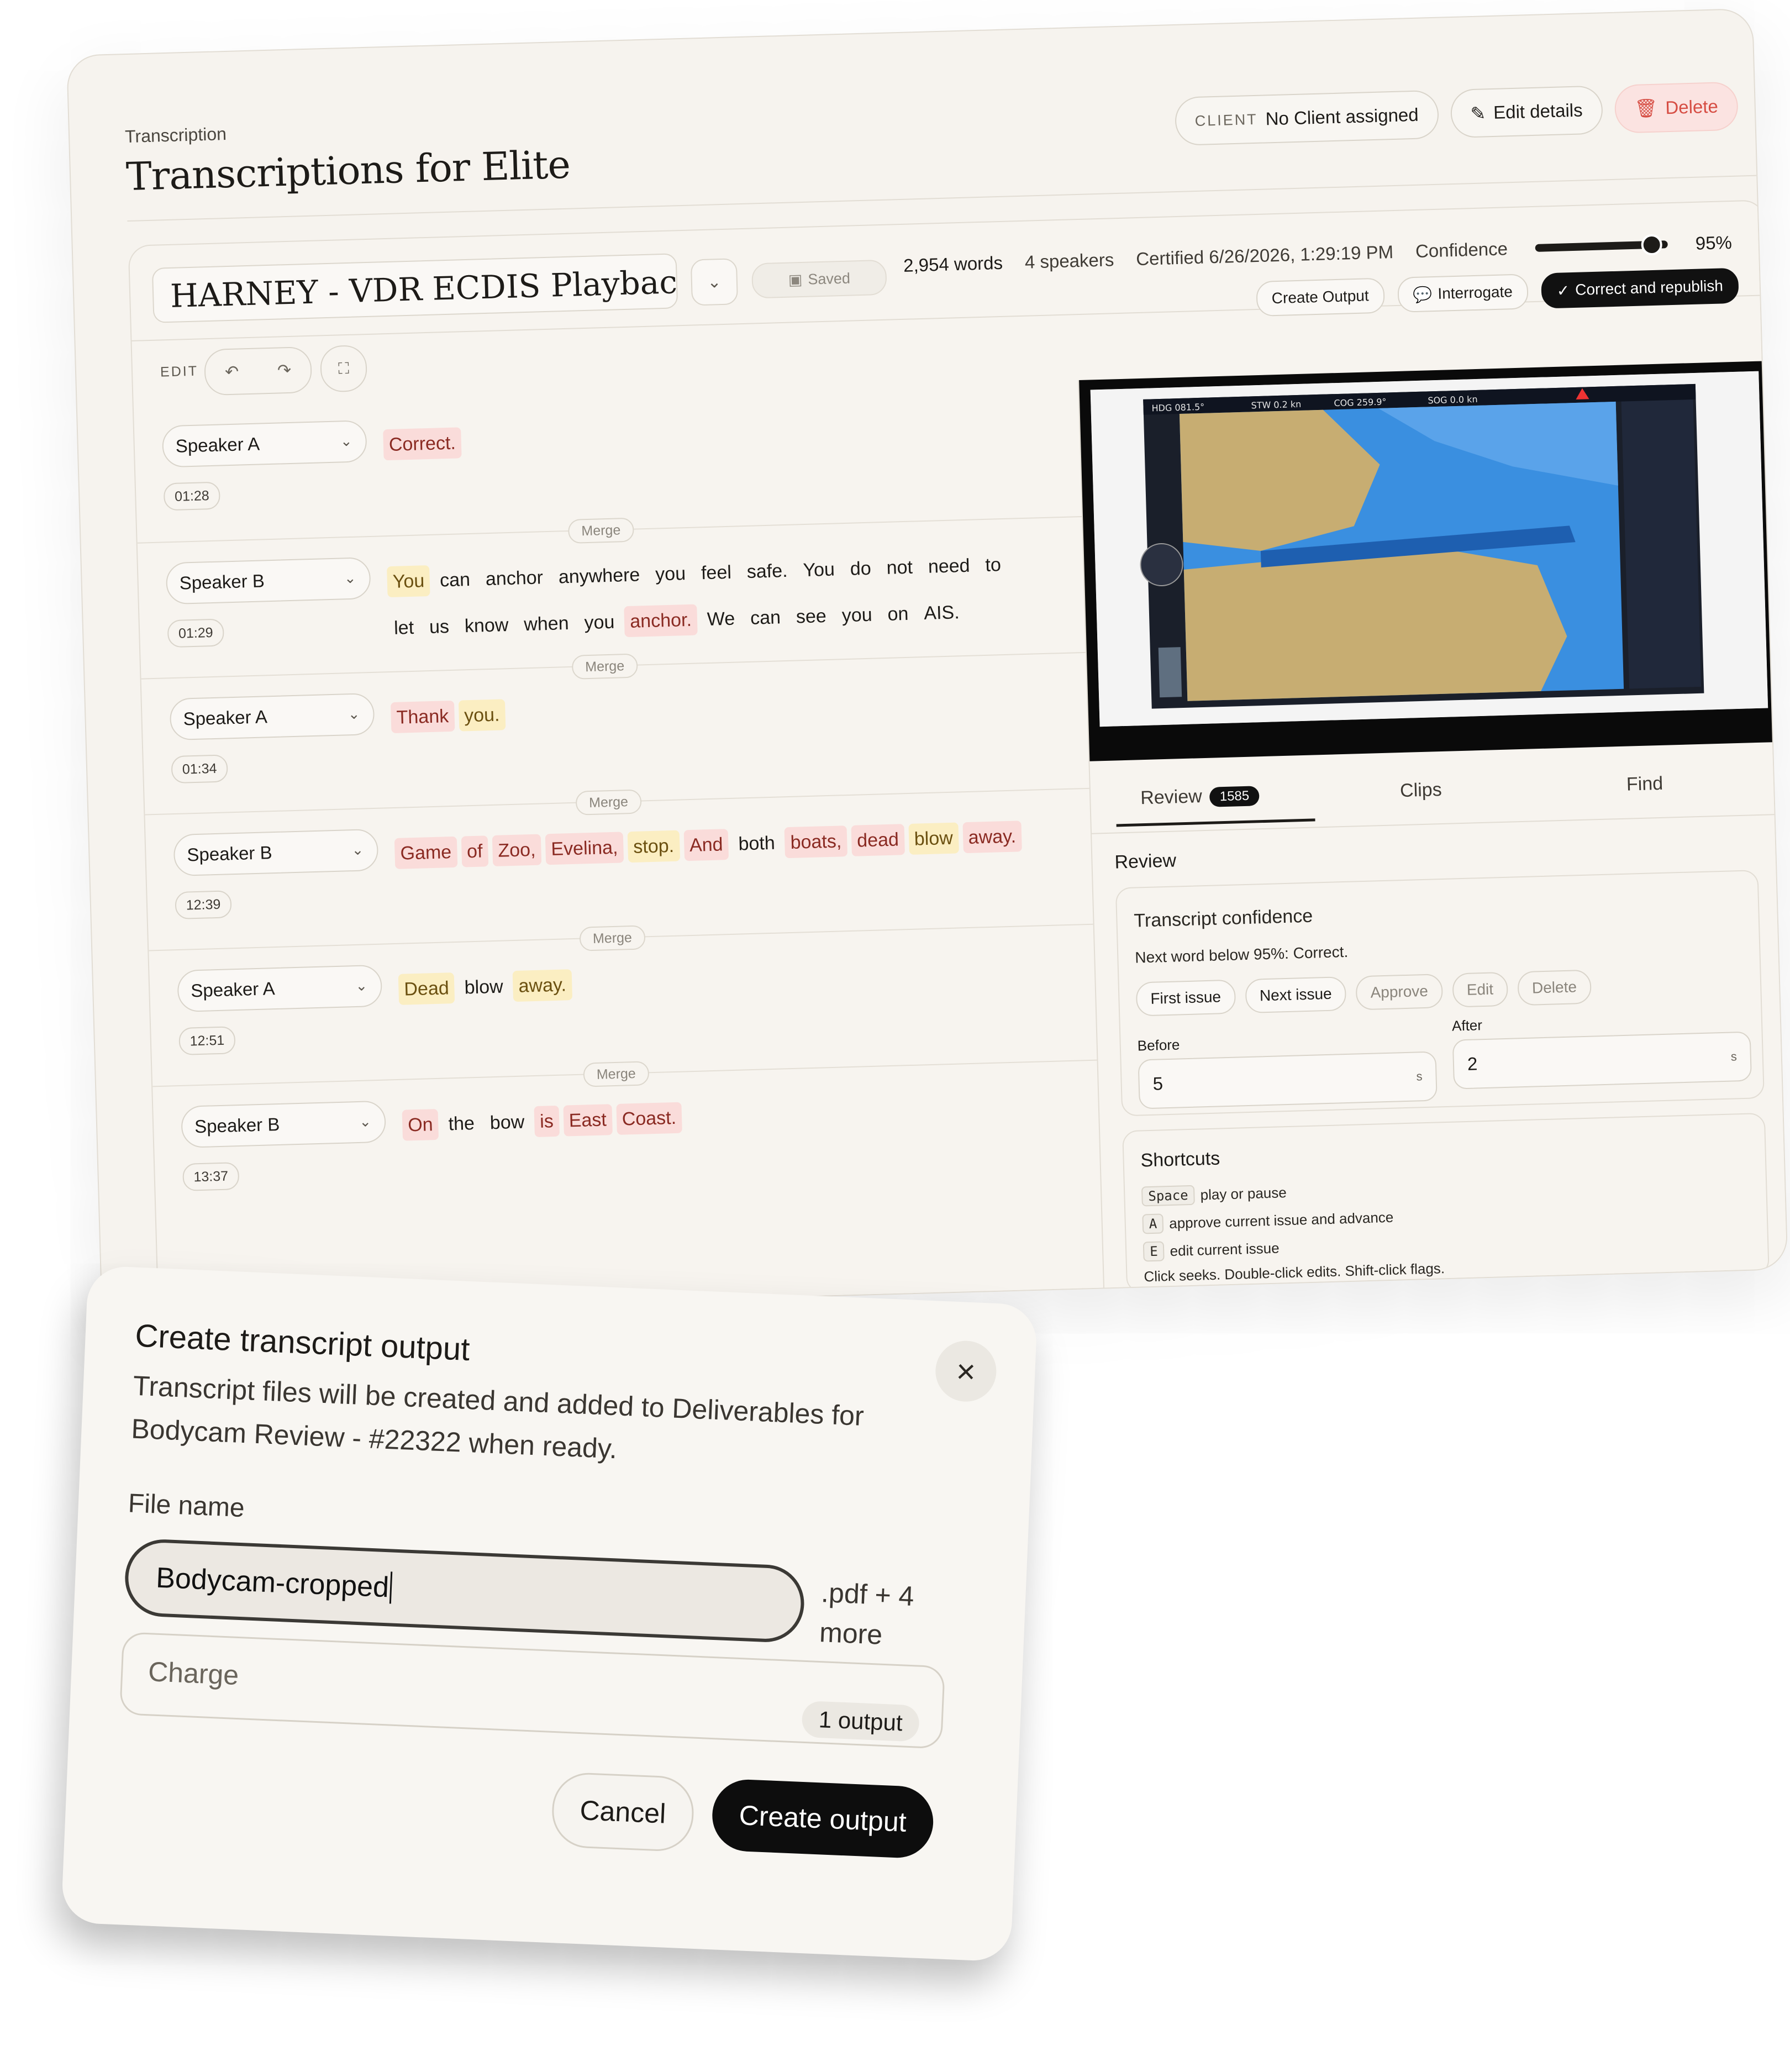 This screenshot has height=2072, width=1790. I want to click on close-dialog-button: ×, so click(966, 1371).